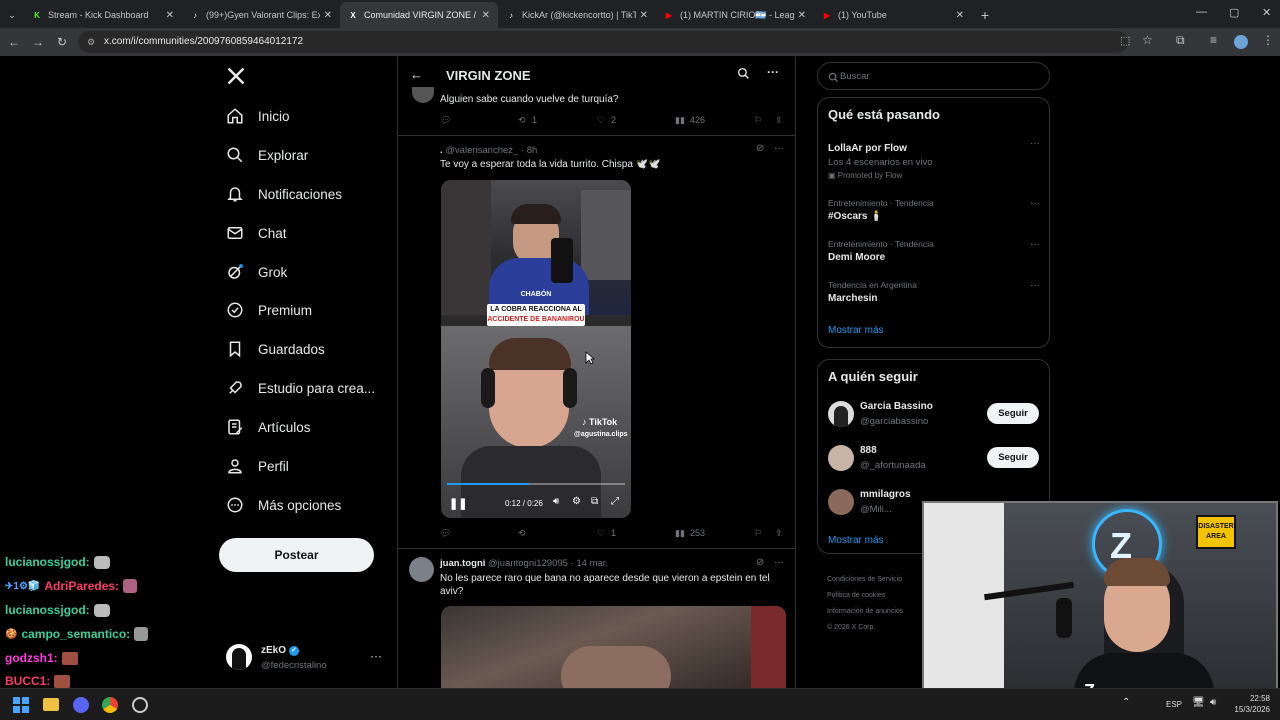  What do you see at coordinates (590, 563) in the screenshot?
I see `tweet-time: · 14 mar.` at bounding box center [590, 563].